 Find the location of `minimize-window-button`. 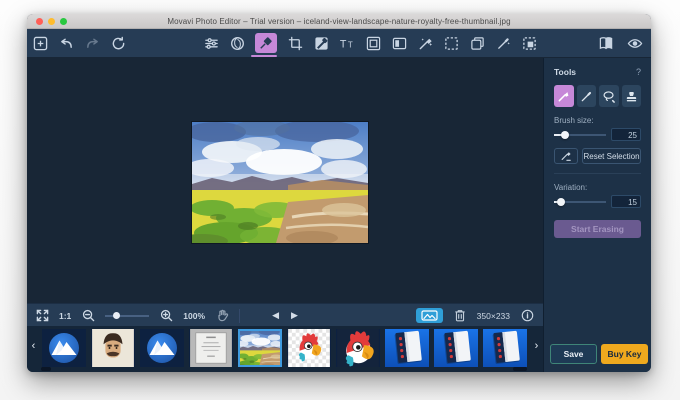

minimize-window-button is located at coordinates (51, 21).